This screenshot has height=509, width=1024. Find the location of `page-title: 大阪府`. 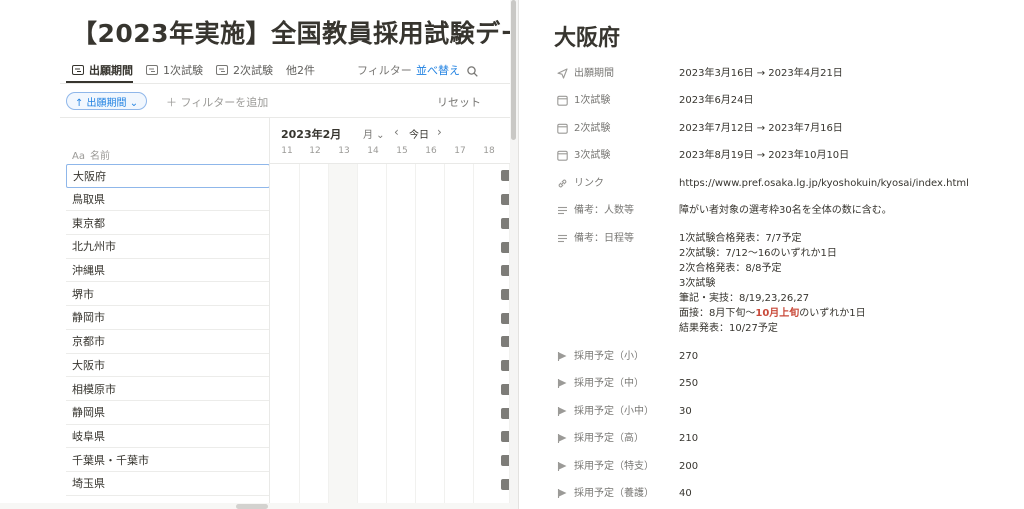

page-title: 大阪府 is located at coordinates (587, 36).